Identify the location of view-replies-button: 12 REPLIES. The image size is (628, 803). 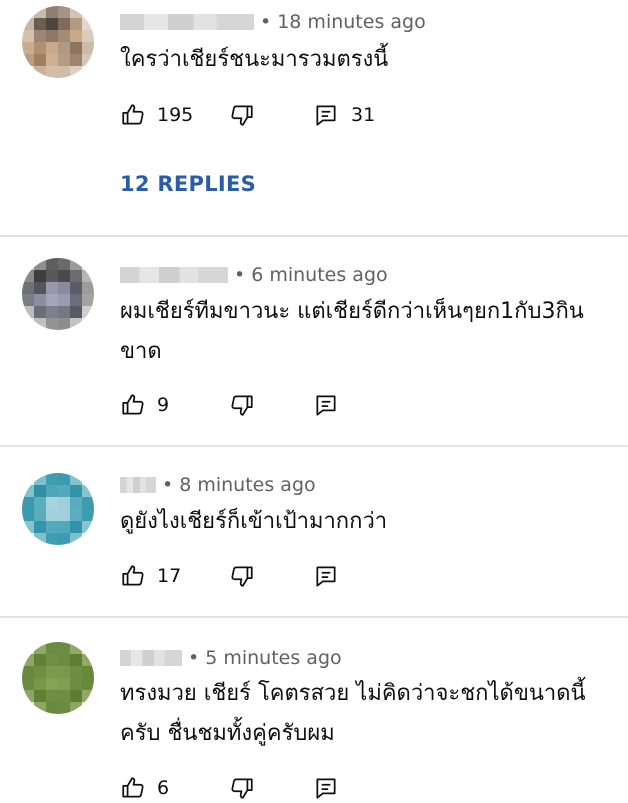
(188, 184).